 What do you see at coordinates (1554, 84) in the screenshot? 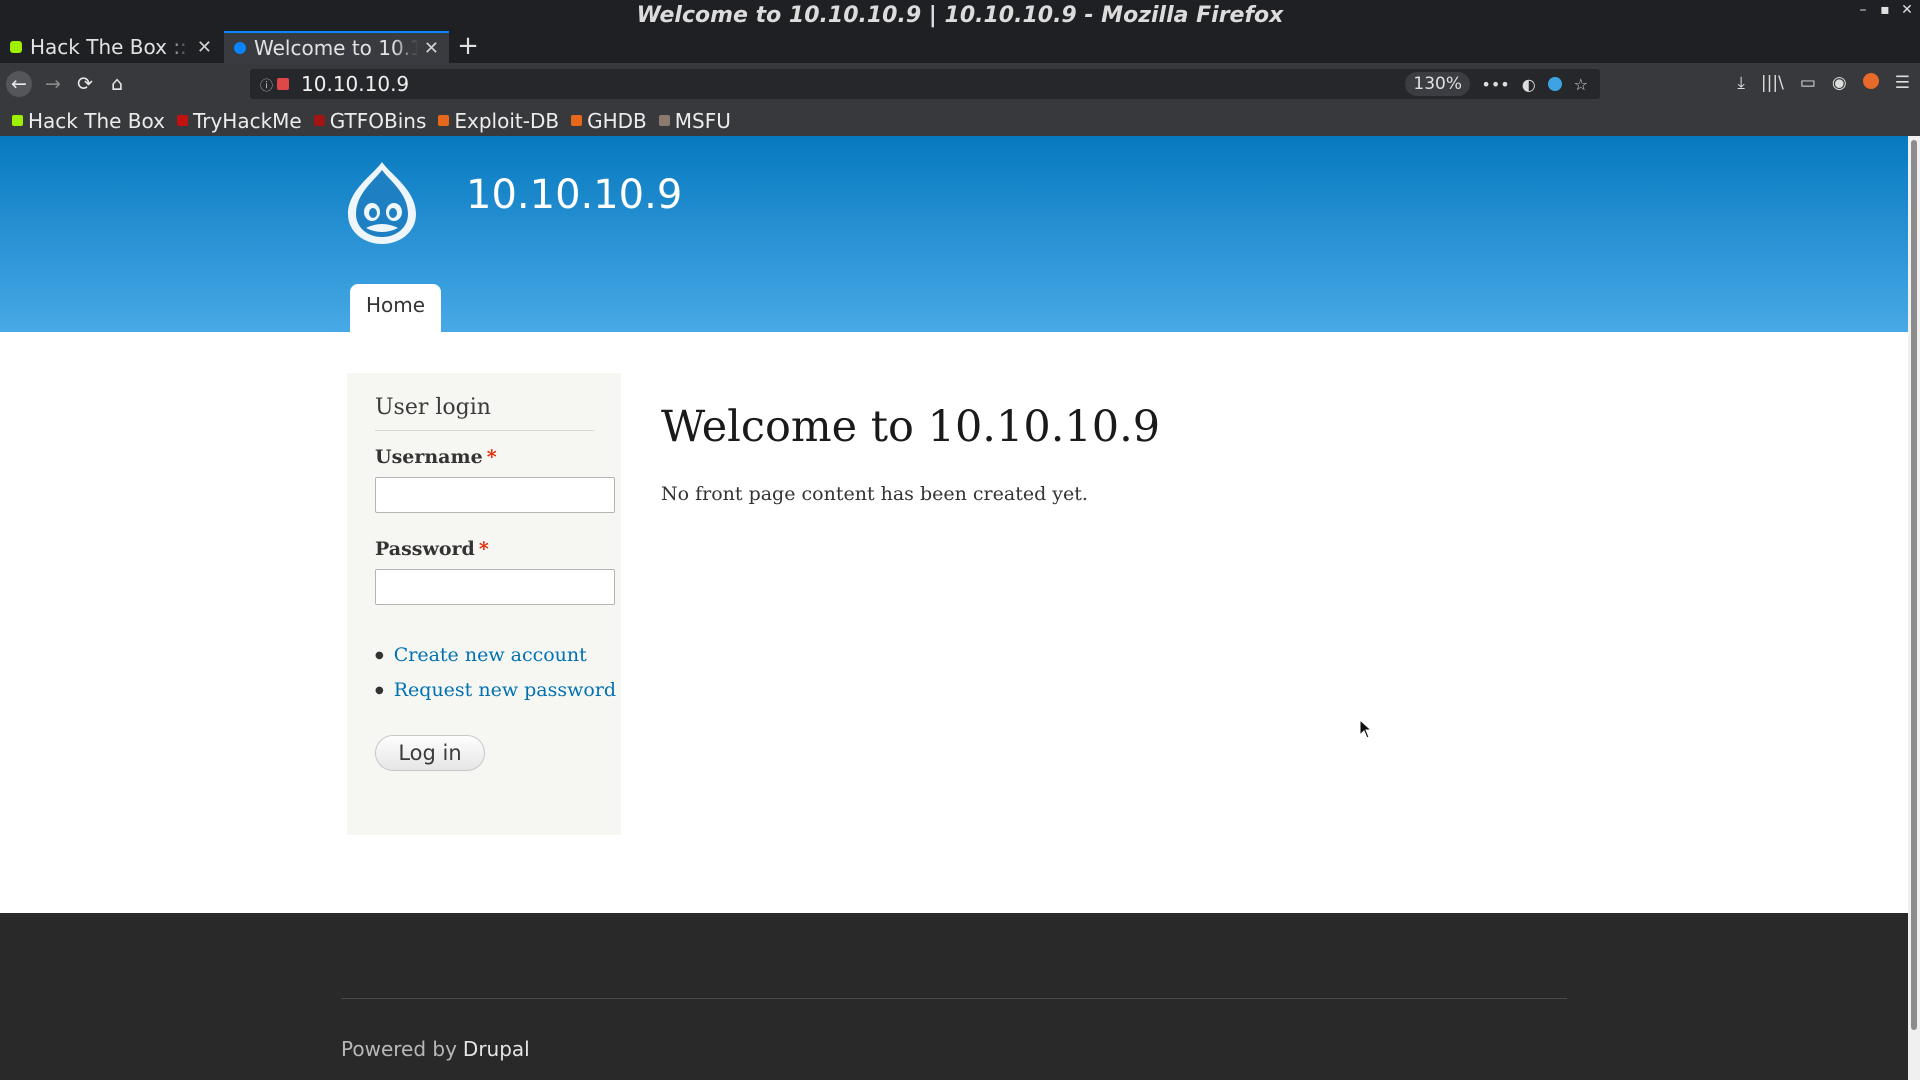
I see `drupal-extension-icon` at bounding box center [1554, 84].